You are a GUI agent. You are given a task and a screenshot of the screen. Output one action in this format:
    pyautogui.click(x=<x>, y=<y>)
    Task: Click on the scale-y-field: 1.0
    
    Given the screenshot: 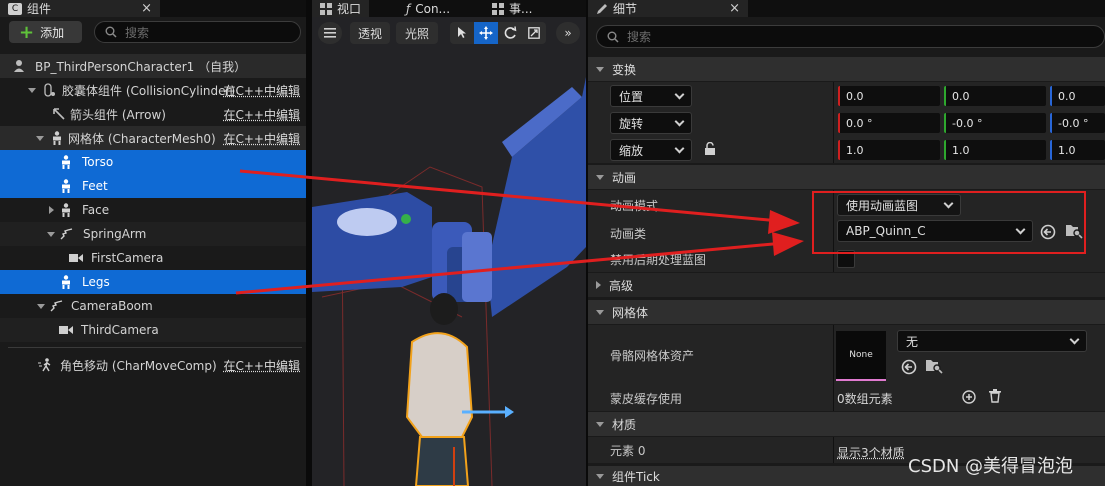 What is the action you would take?
    pyautogui.click(x=995, y=150)
    